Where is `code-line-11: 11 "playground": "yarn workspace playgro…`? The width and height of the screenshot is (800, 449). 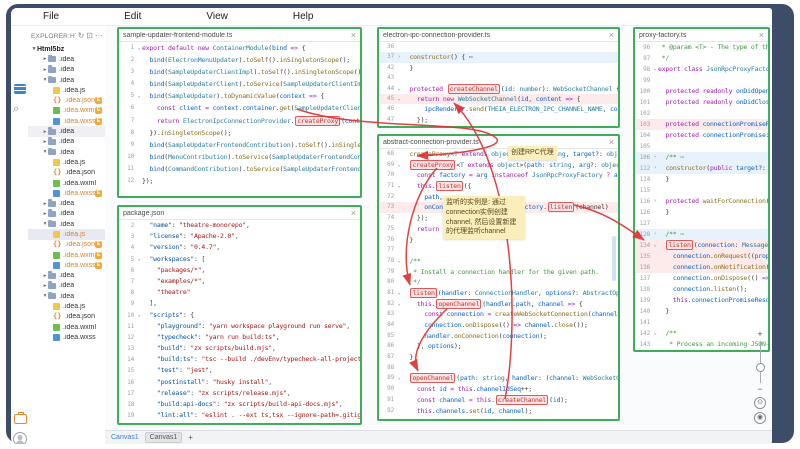
code-line-11: 11 "playground": "yarn workspace playgro… is located at coordinates (239, 326).